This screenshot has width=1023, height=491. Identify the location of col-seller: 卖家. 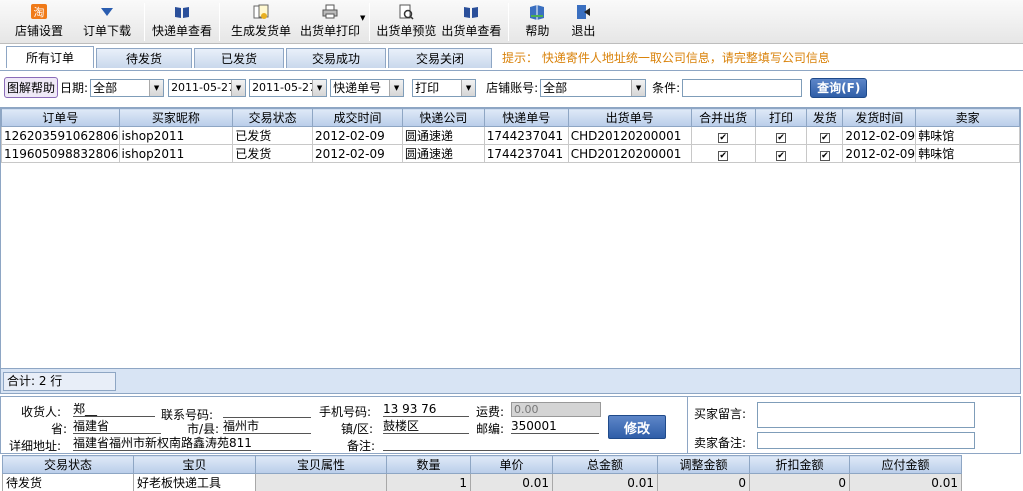
(967, 117).